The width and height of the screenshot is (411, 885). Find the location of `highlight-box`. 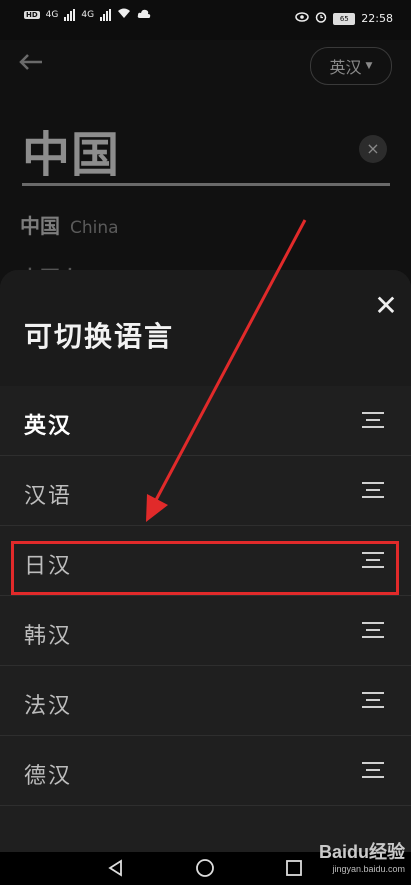

highlight-box is located at coordinates (205, 568).